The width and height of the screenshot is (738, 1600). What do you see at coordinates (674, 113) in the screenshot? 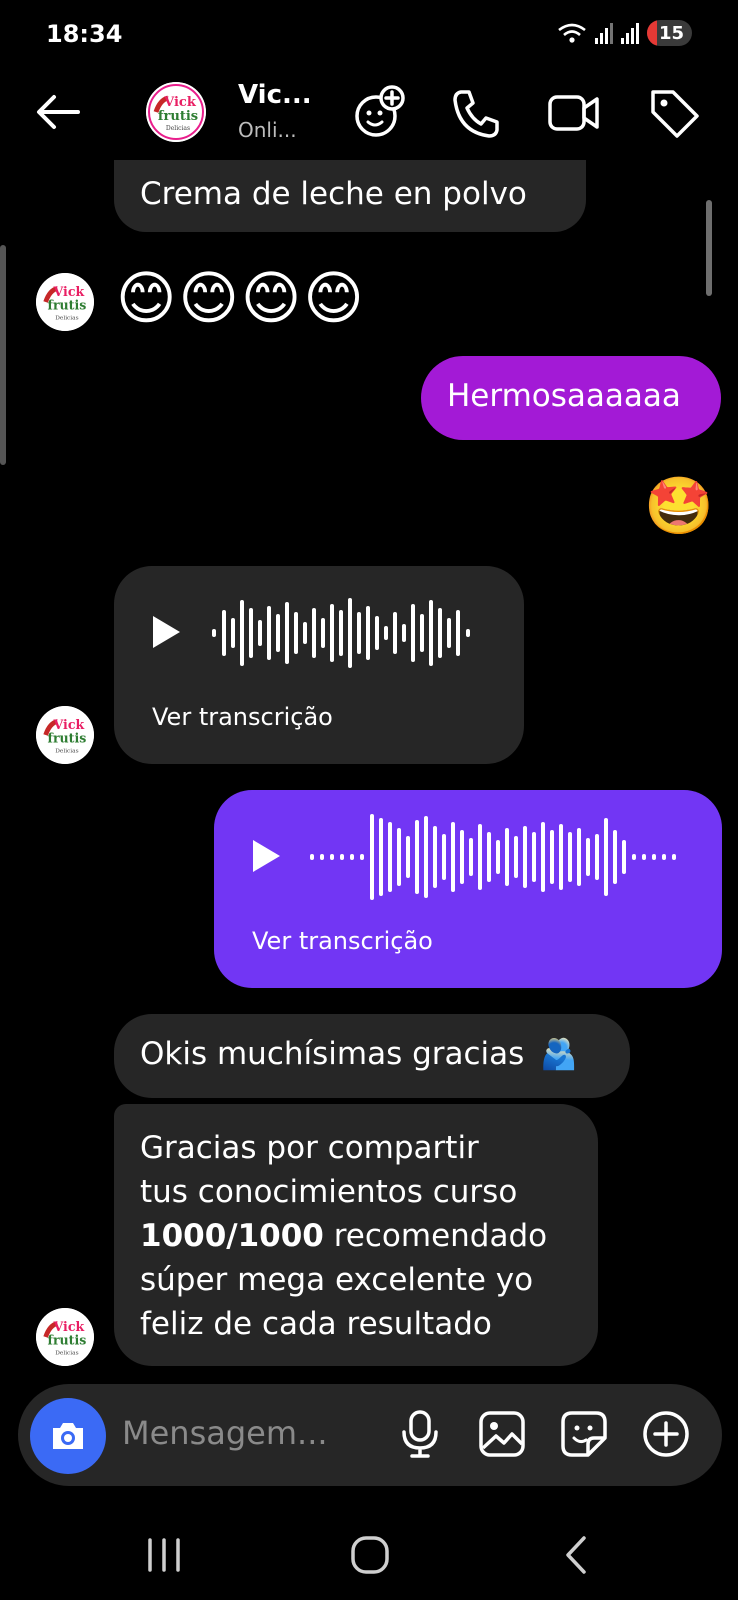
I see `tag-icon` at bounding box center [674, 113].